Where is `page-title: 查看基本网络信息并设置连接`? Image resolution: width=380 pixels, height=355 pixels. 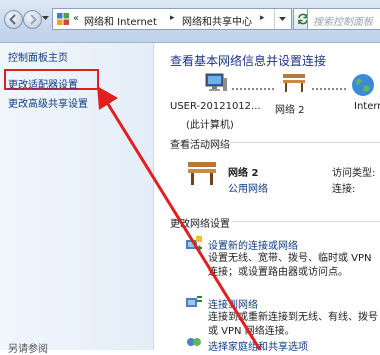
page-title: 查看基本网络信息并设置连接 is located at coordinates (248, 61).